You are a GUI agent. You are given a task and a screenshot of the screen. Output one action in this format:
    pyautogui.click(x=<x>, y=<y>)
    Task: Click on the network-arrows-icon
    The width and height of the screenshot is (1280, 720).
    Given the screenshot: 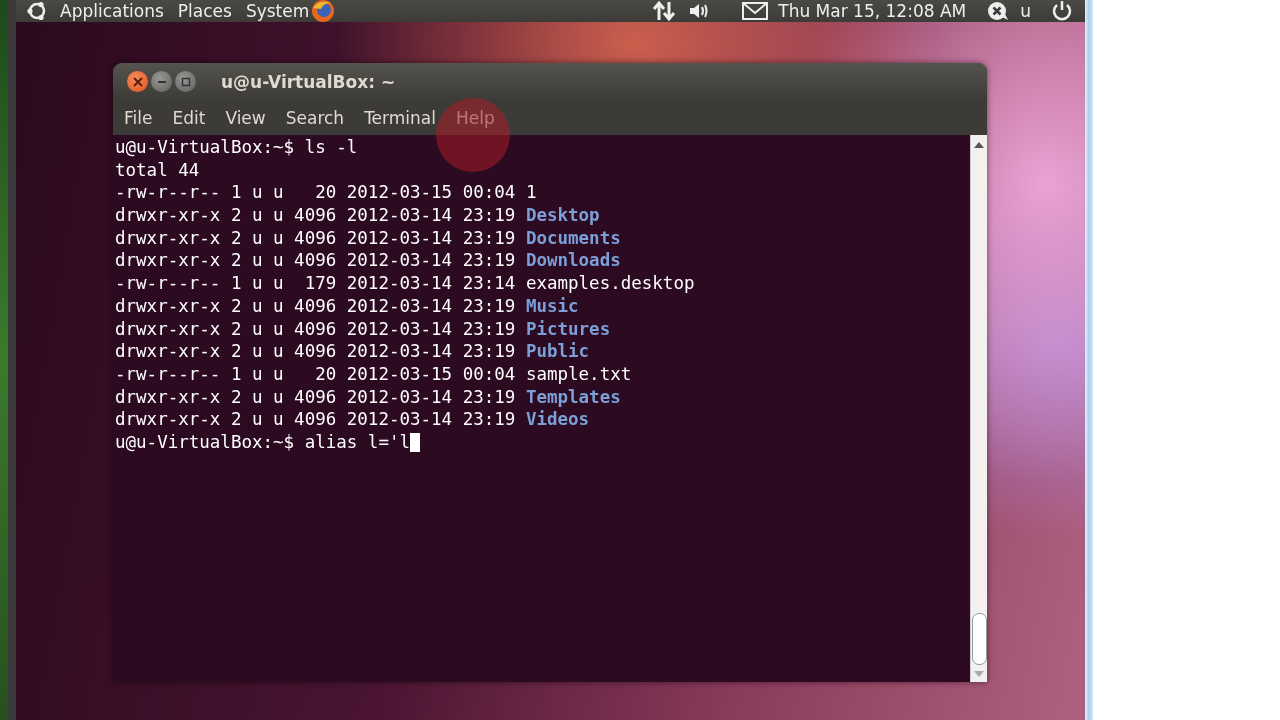 What is the action you would take?
    pyautogui.click(x=664, y=11)
    